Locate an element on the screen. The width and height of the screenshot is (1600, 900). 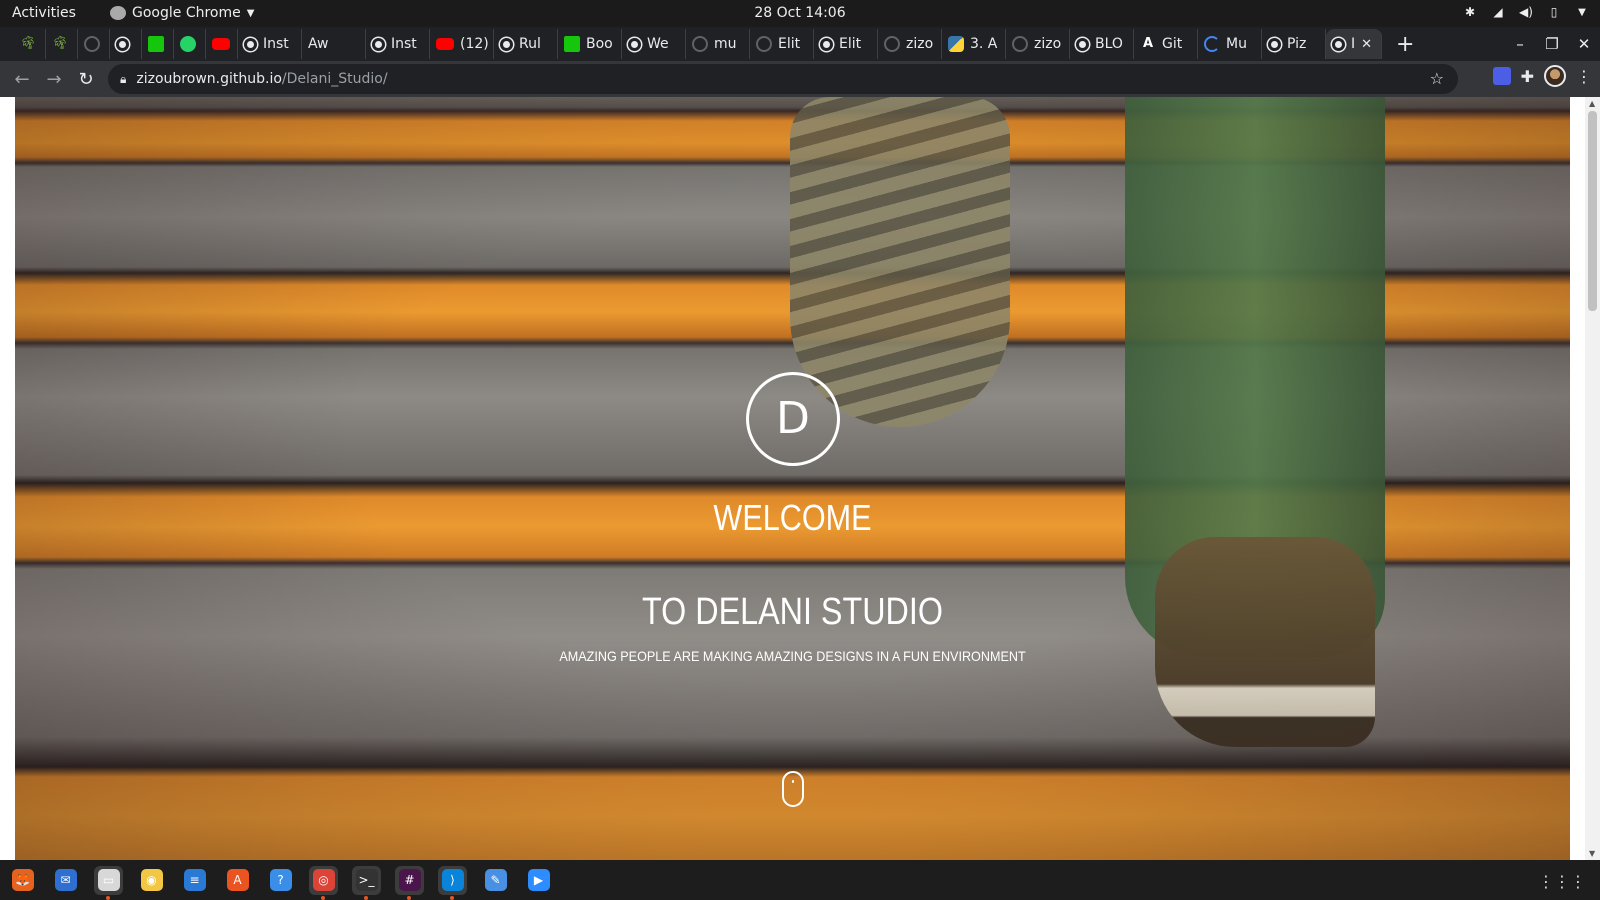
kebab-menu-icon: ⋮ is located at coordinates (1584, 76).